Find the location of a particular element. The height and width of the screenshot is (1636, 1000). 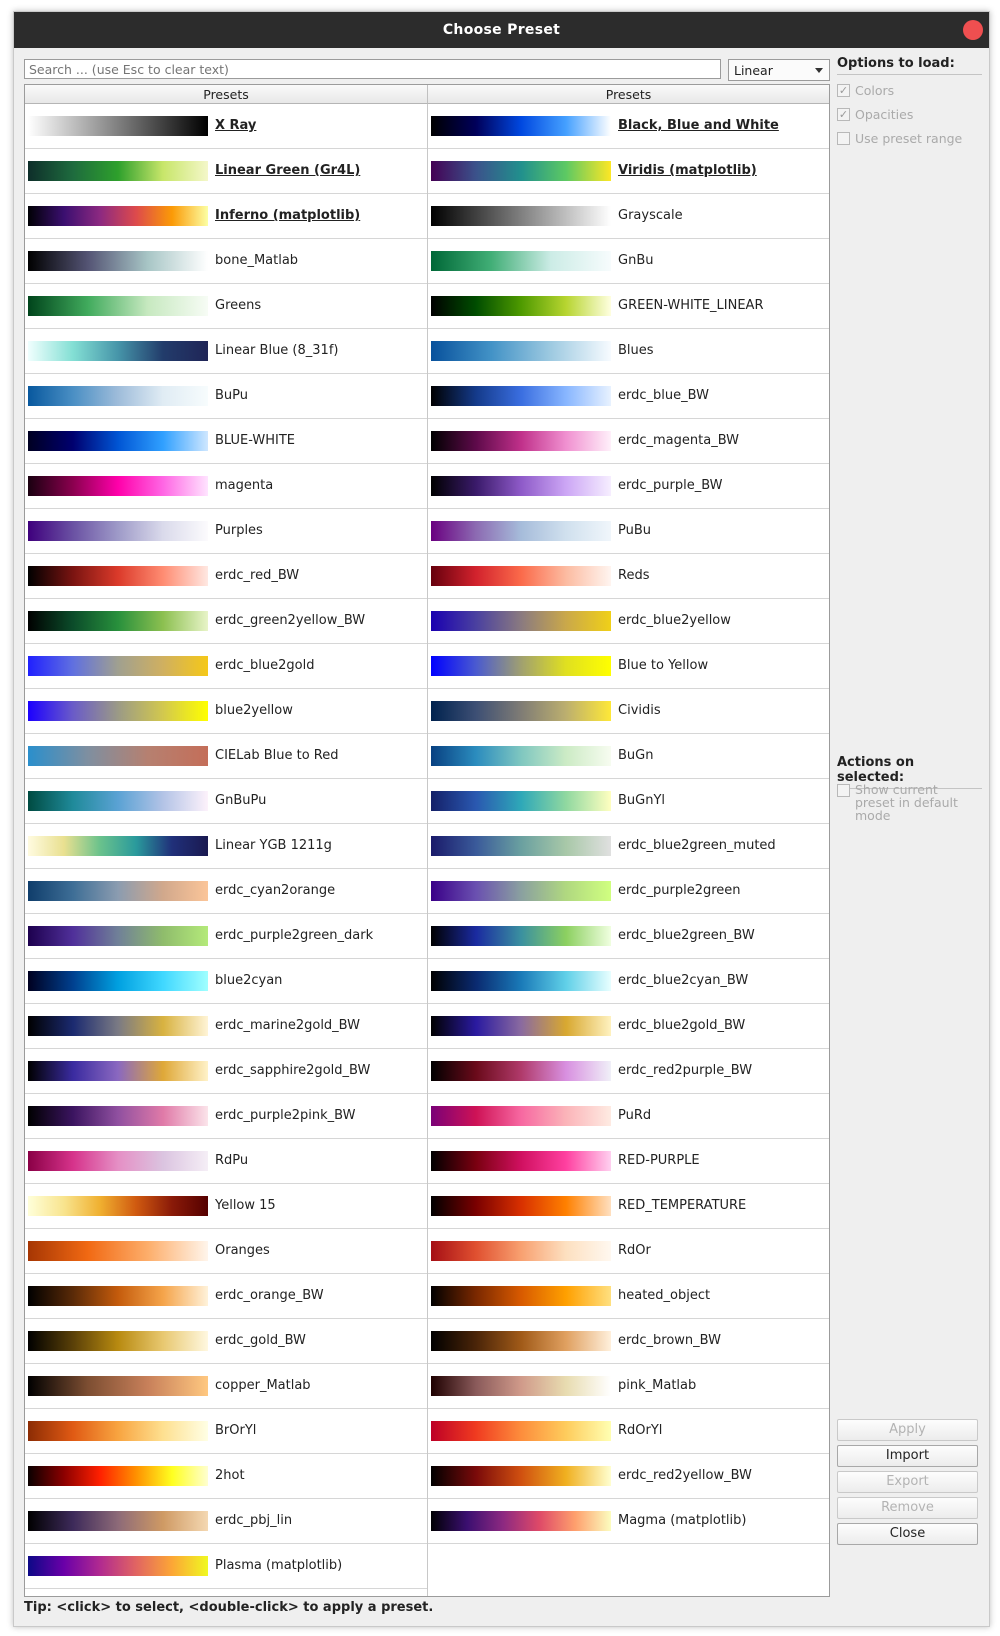

preset-row: BuPu is located at coordinates (226, 396).